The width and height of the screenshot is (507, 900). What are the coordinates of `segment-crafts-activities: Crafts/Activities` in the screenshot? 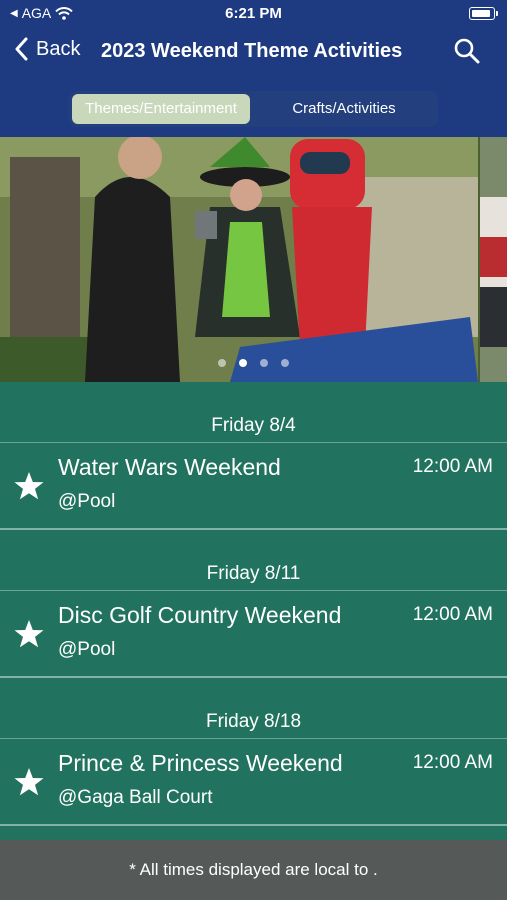 It's located at (344, 109).